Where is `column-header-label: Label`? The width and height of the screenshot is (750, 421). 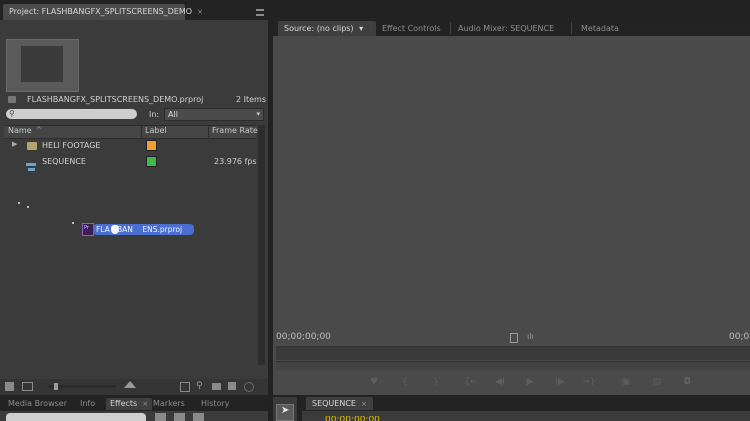 column-header-label: Label is located at coordinates (156, 130).